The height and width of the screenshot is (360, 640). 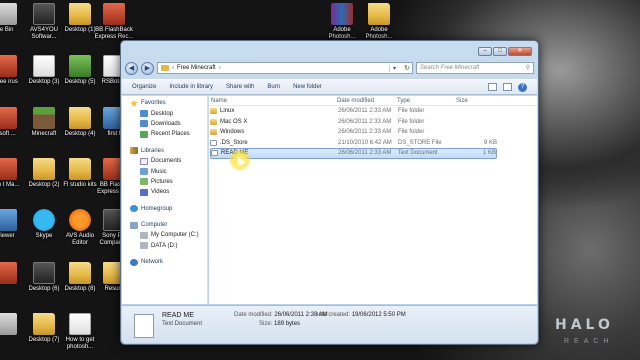 What do you see at coordinates (164, 262) in the screenshot?
I see `nav-network: Network` at bounding box center [164, 262].